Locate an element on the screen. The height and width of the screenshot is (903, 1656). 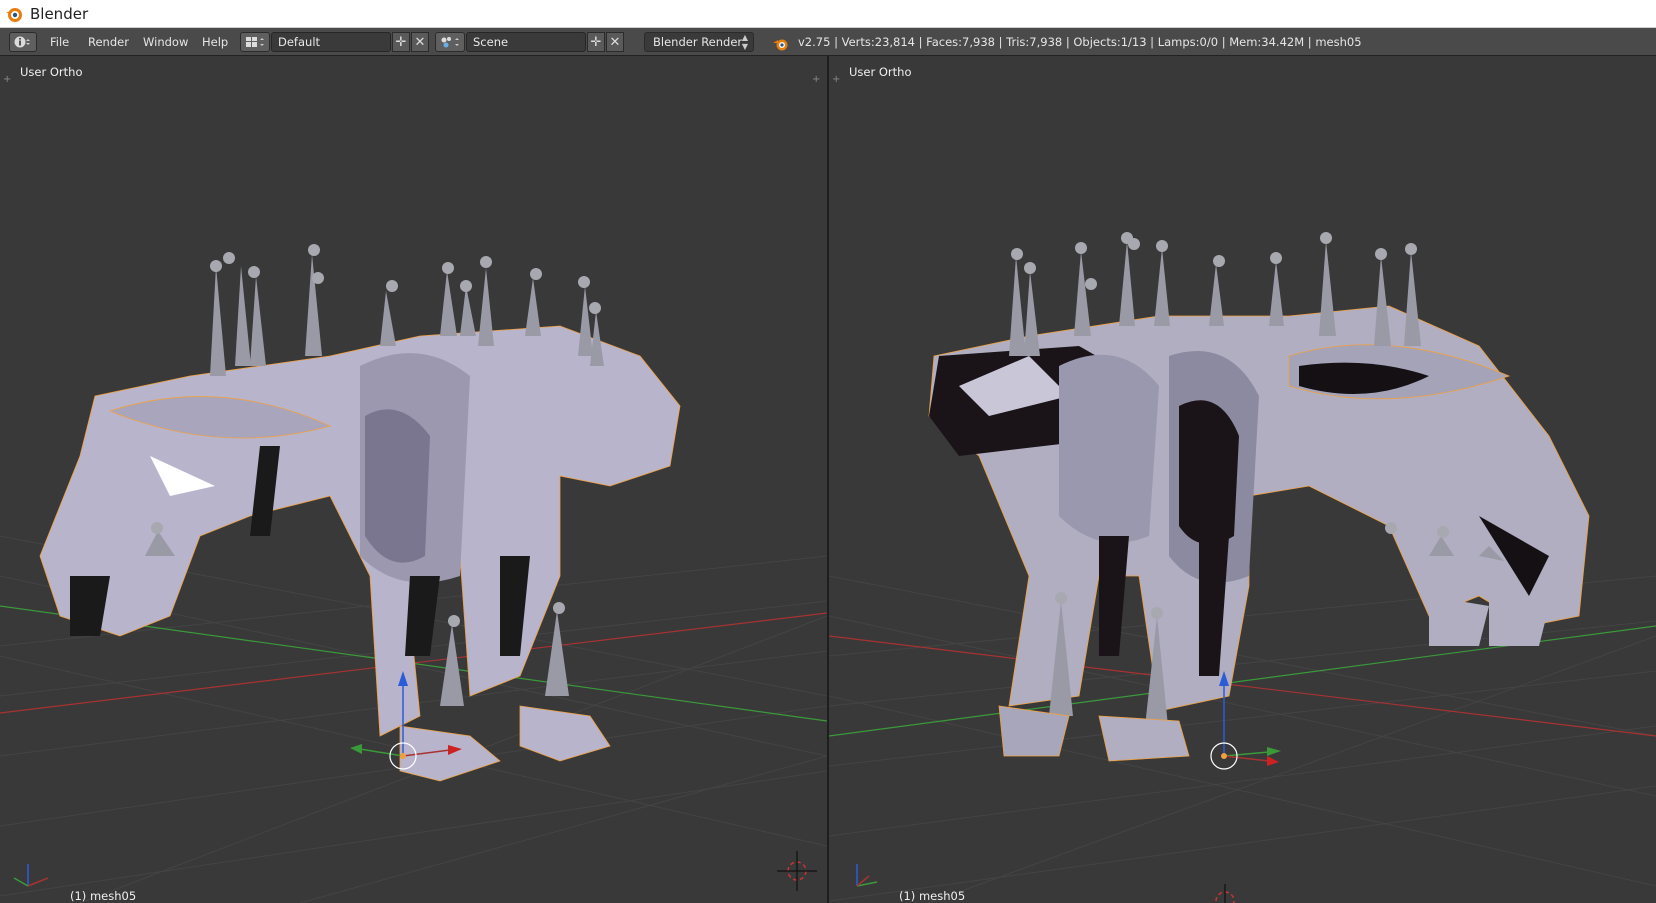
screen-layout-icon is located at coordinates (255, 42).